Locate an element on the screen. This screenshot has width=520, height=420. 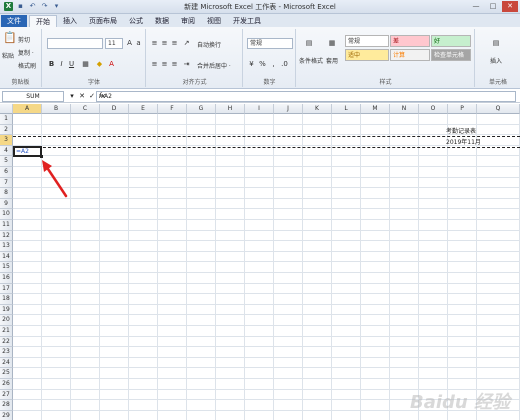
row-header-9: 9 is located at coordinates (6, 204).